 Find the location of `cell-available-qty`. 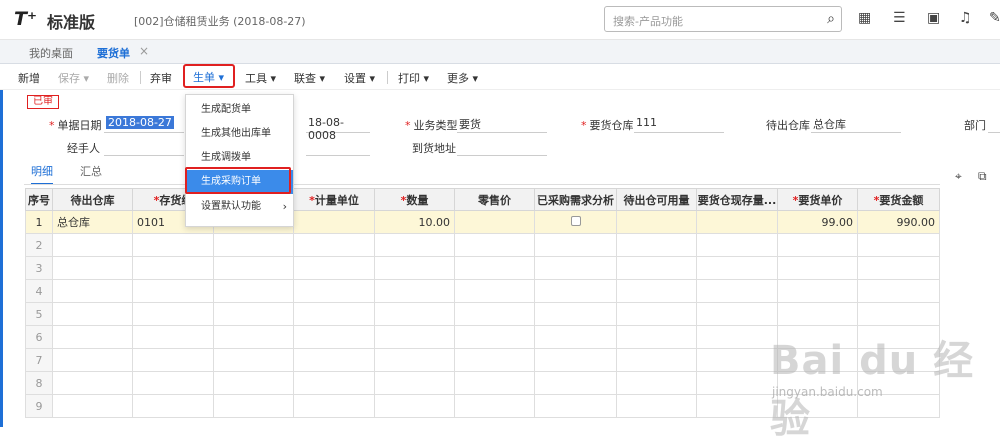

cell-available-qty is located at coordinates (656, 222).